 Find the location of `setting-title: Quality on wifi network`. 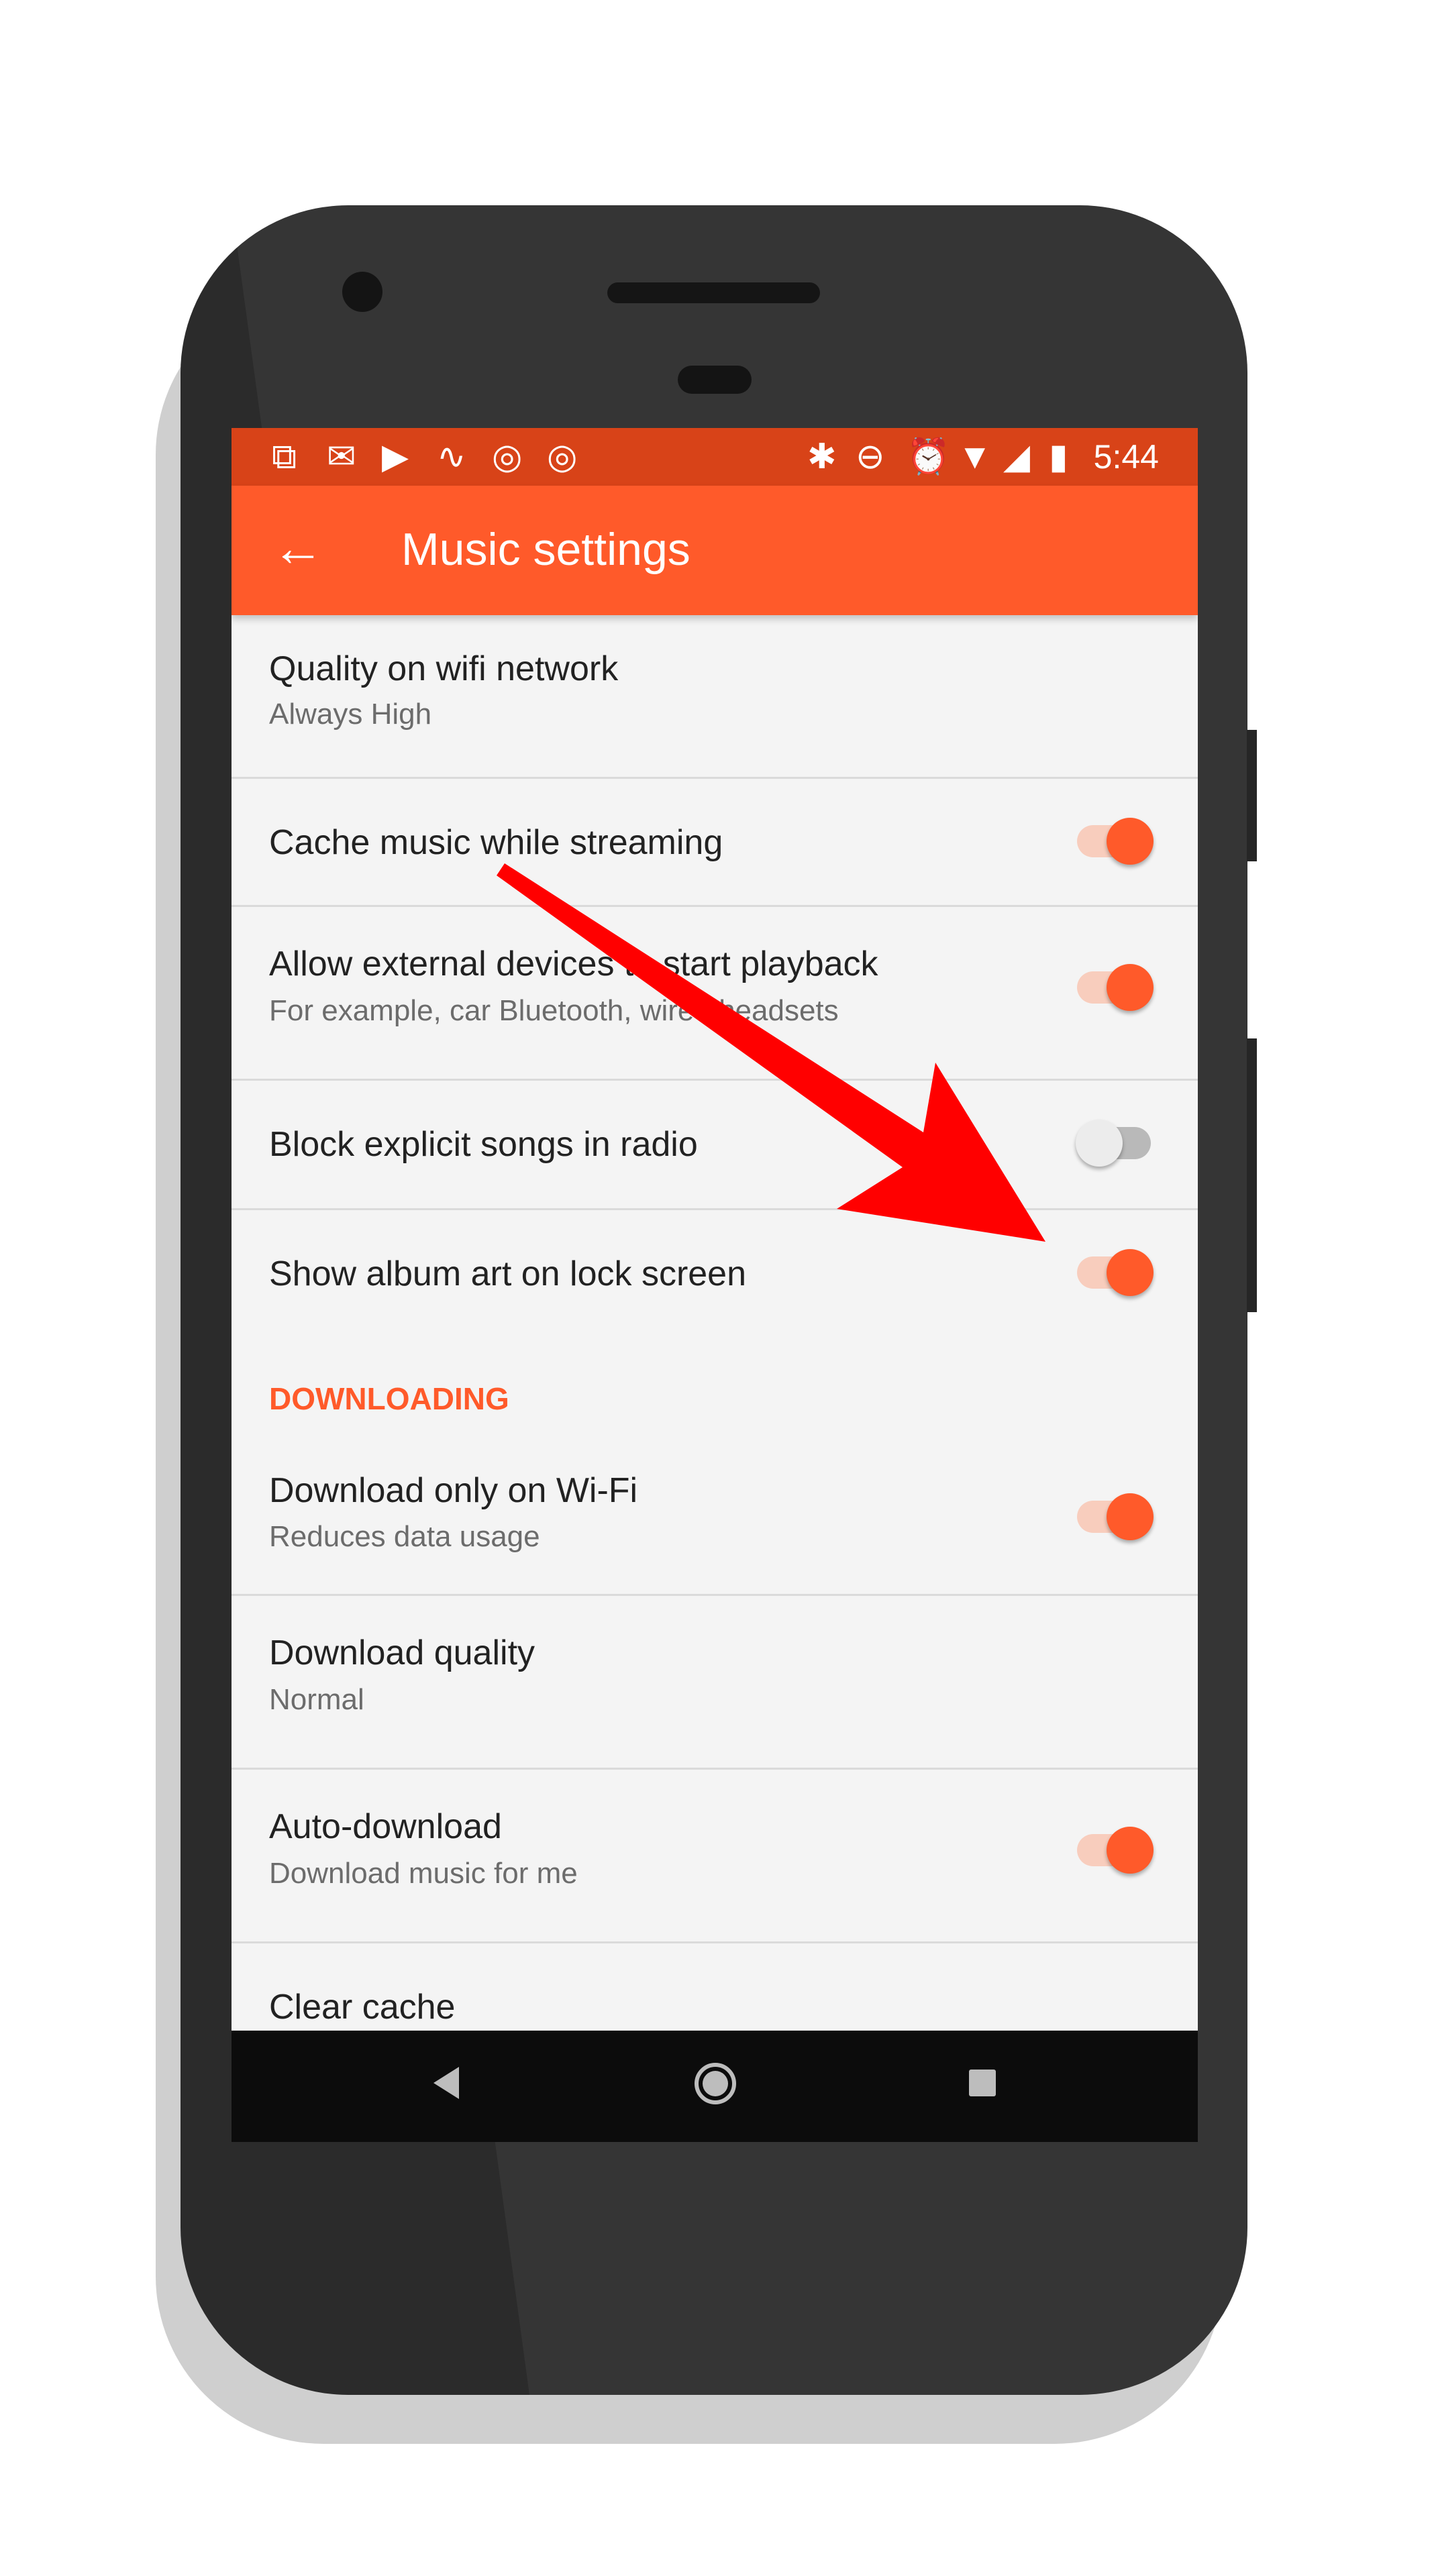

setting-title: Quality on wifi network is located at coordinates (444, 668).